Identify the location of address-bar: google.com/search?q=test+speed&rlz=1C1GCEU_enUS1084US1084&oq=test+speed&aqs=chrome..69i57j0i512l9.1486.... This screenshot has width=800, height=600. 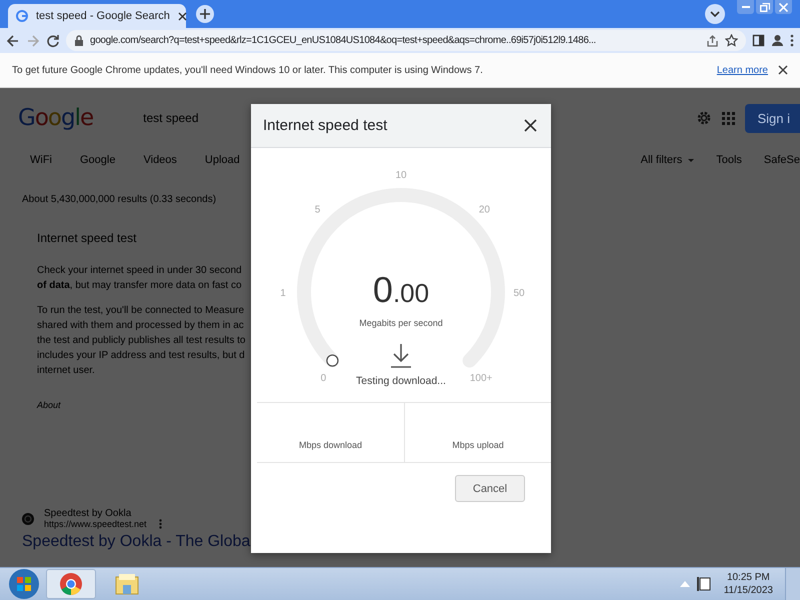
(406, 40).